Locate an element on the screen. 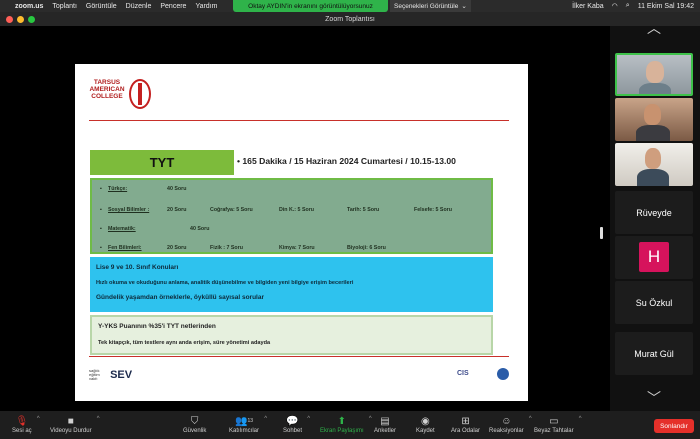 The width and height of the screenshot is (700, 439). fizik: Fizik : 7 Soru is located at coordinates (226, 248).